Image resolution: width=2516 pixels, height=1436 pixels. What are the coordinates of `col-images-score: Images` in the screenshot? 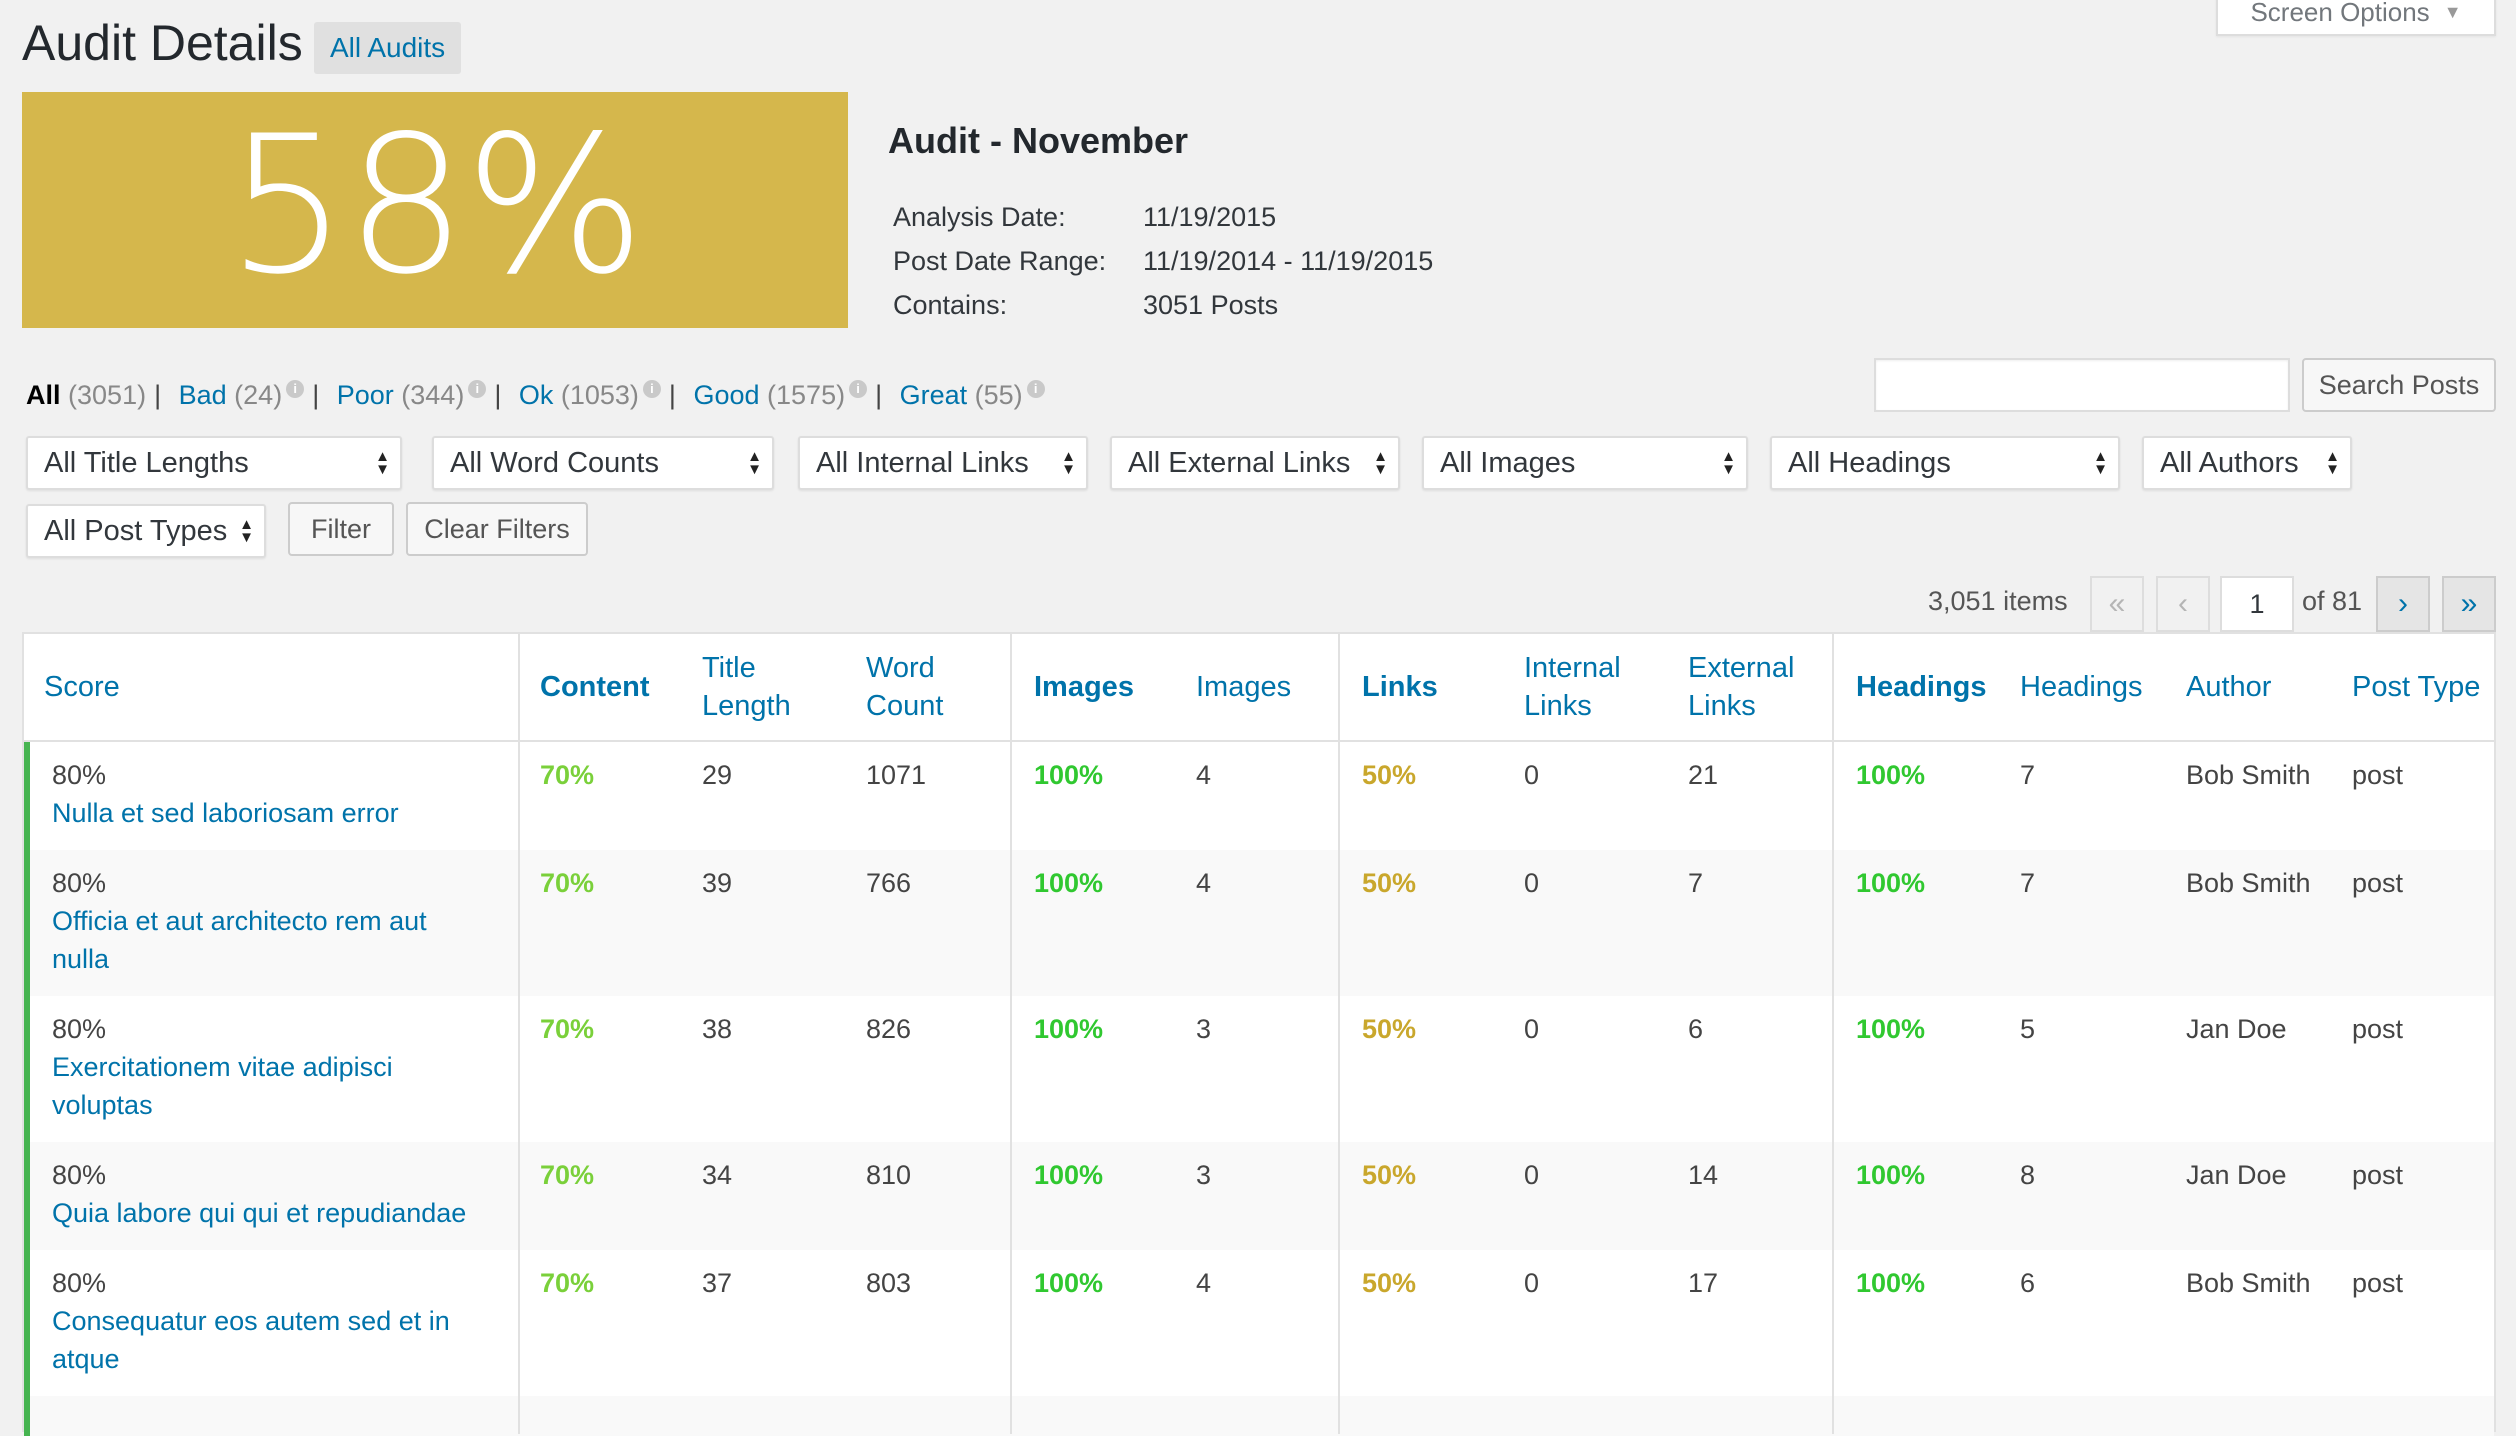 It's located at (1084, 687).